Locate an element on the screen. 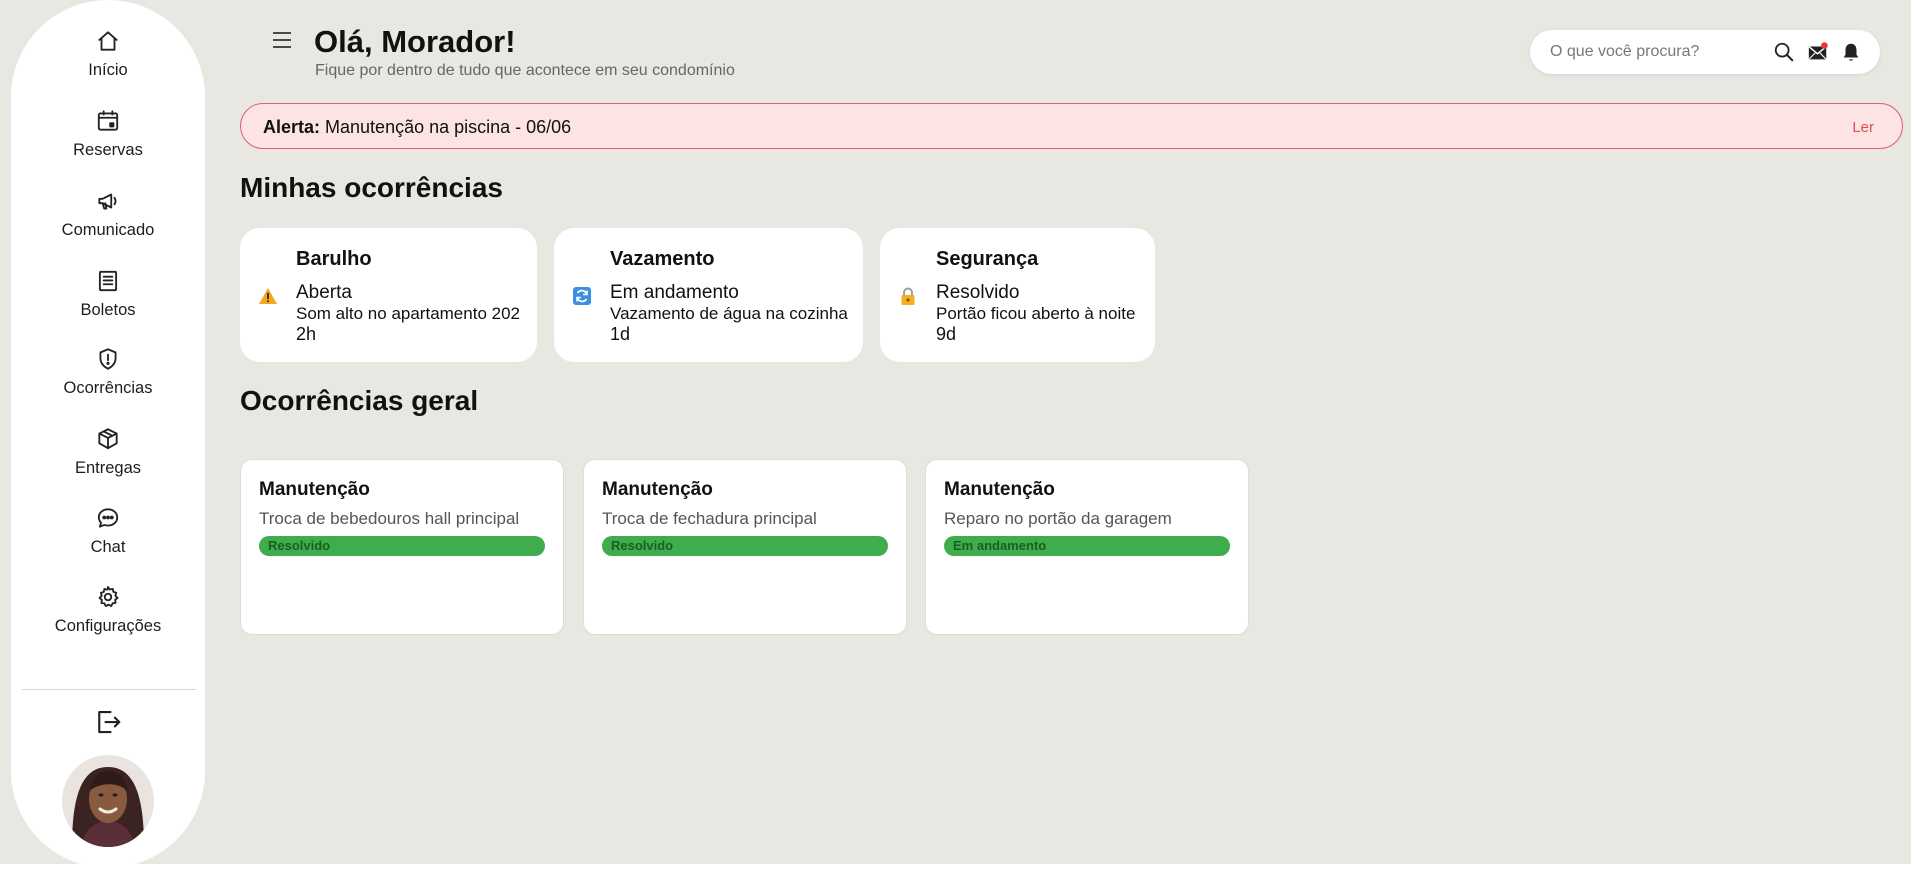  card-status: Resolvido is located at coordinates (978, 292).